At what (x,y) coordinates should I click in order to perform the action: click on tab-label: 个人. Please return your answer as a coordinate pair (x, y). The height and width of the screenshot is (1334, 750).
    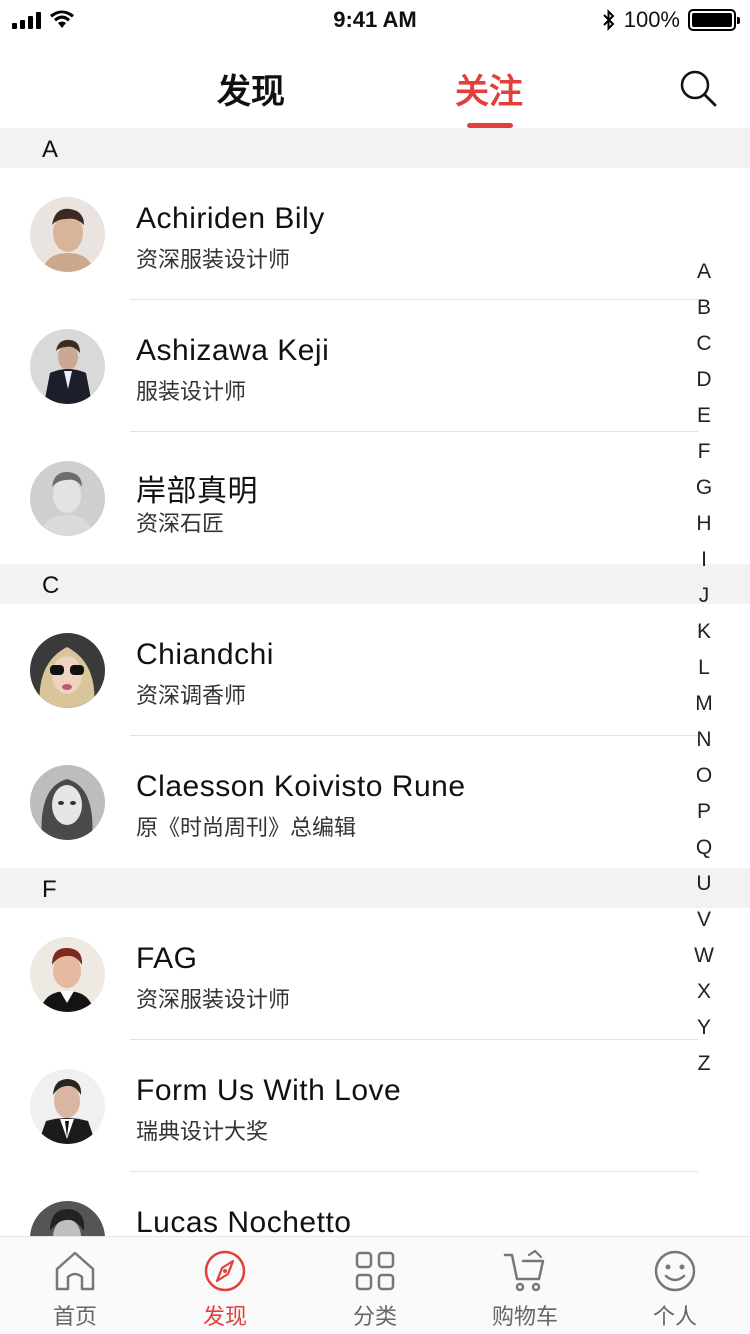
    Looking at the image, I should click on (674, 1316).